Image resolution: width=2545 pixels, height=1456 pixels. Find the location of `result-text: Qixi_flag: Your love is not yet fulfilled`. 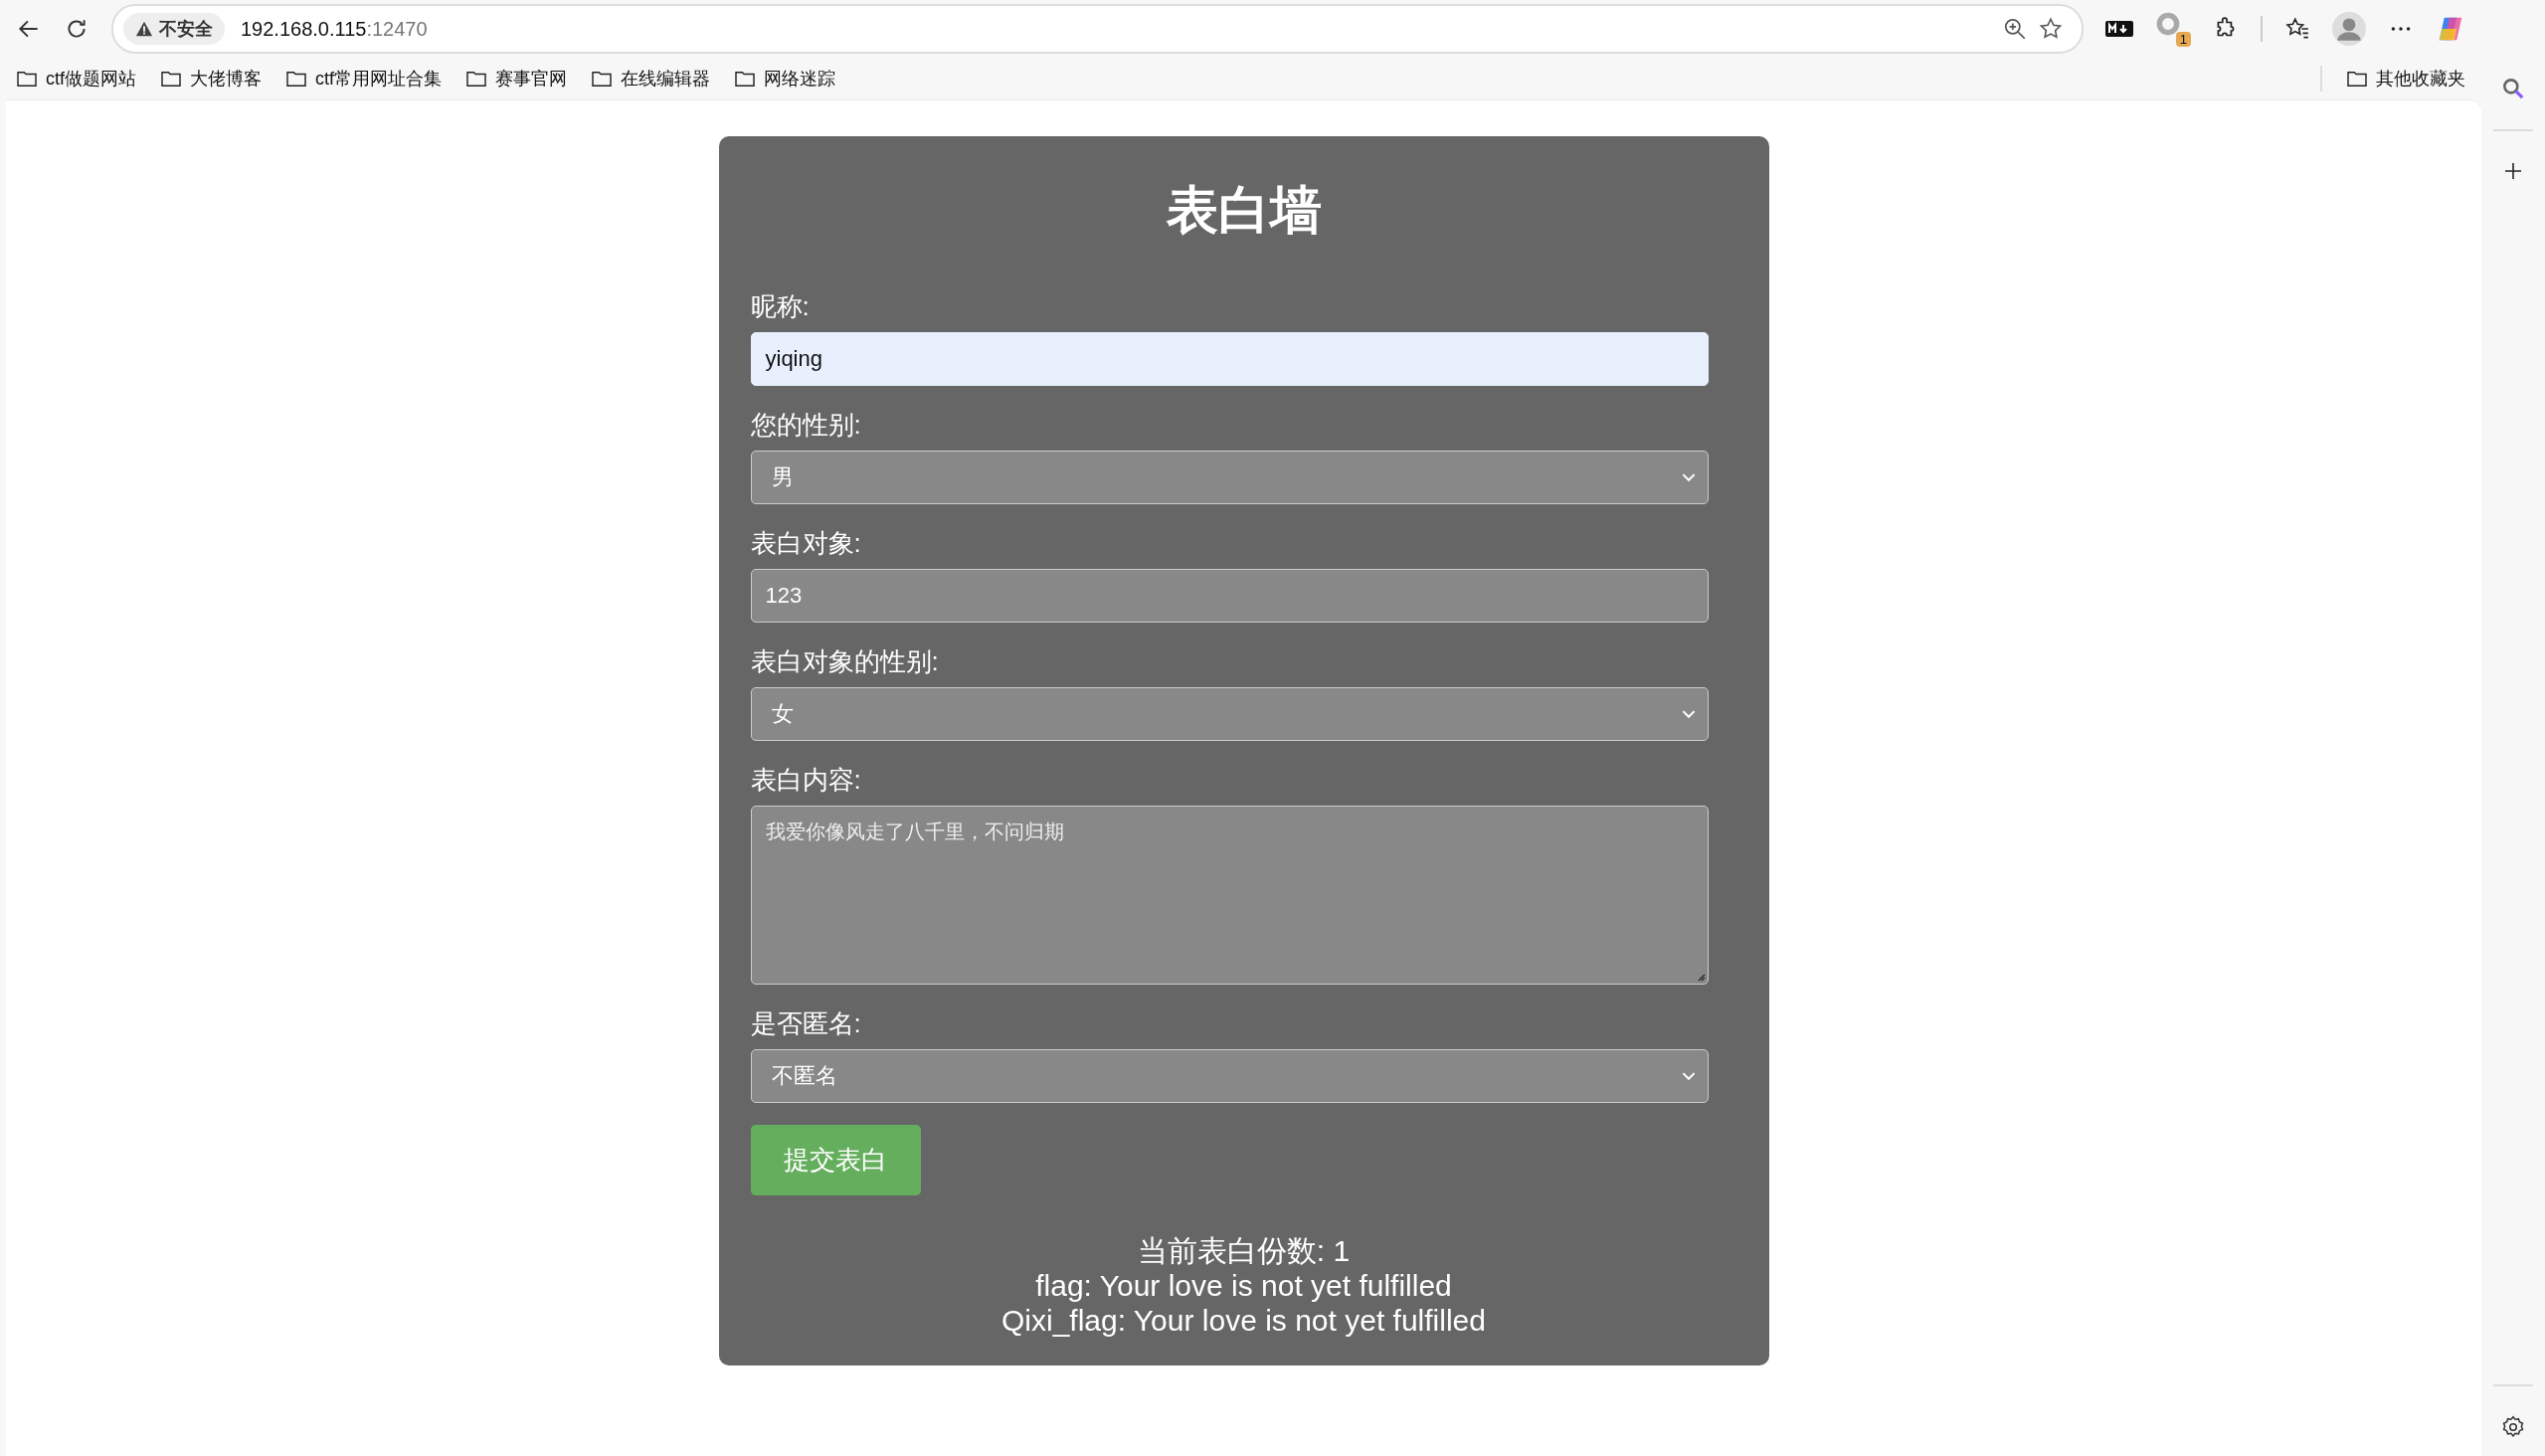

result-text: Qixi_flag: Your love is not yet fulfilled is located at coordinates (1244, 1320).